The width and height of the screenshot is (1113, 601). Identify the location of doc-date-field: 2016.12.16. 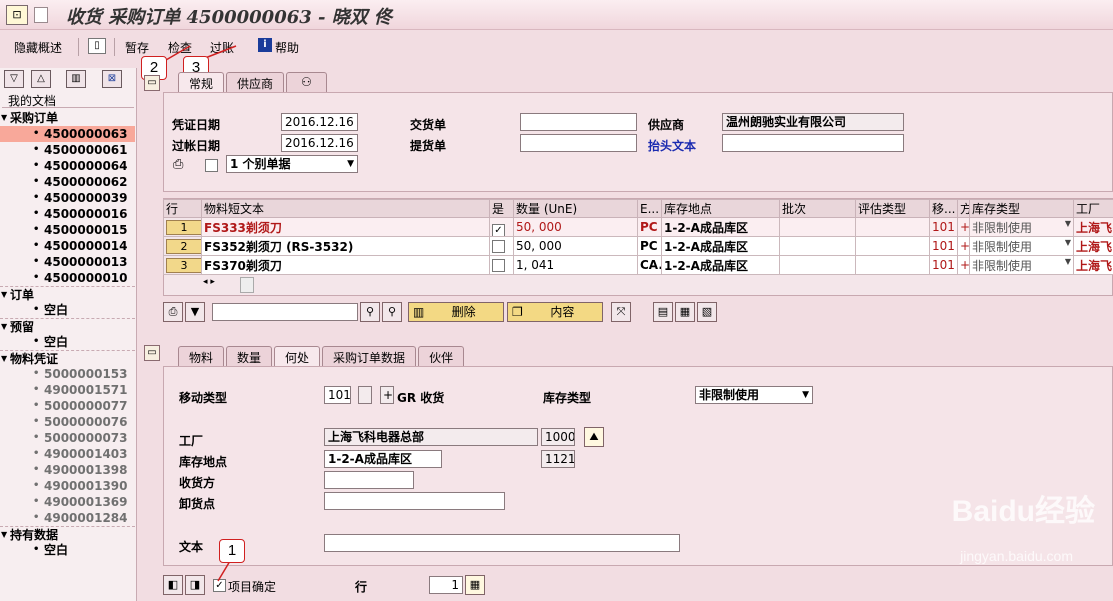
(319, 122).